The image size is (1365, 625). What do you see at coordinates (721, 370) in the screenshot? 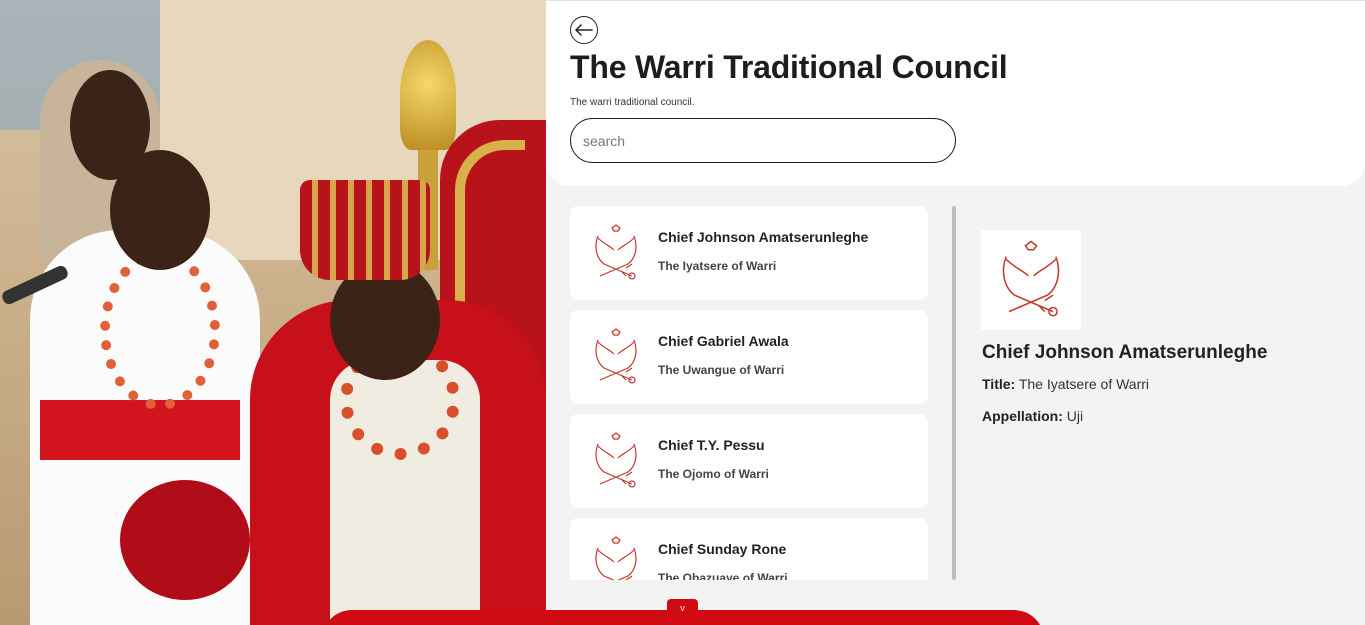
I see `chief-role: The Uwangue of Warri` at bounding box center [721, 370].